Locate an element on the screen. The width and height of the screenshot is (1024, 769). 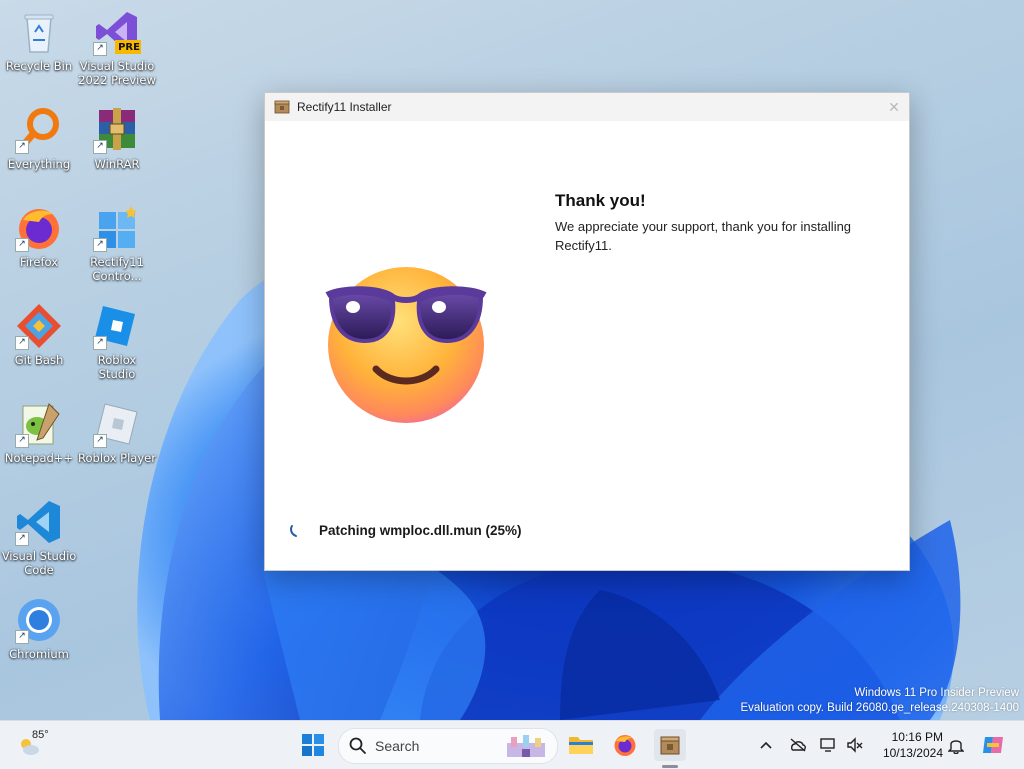
search-placeholder: Search is located at coordinates (397, 746).